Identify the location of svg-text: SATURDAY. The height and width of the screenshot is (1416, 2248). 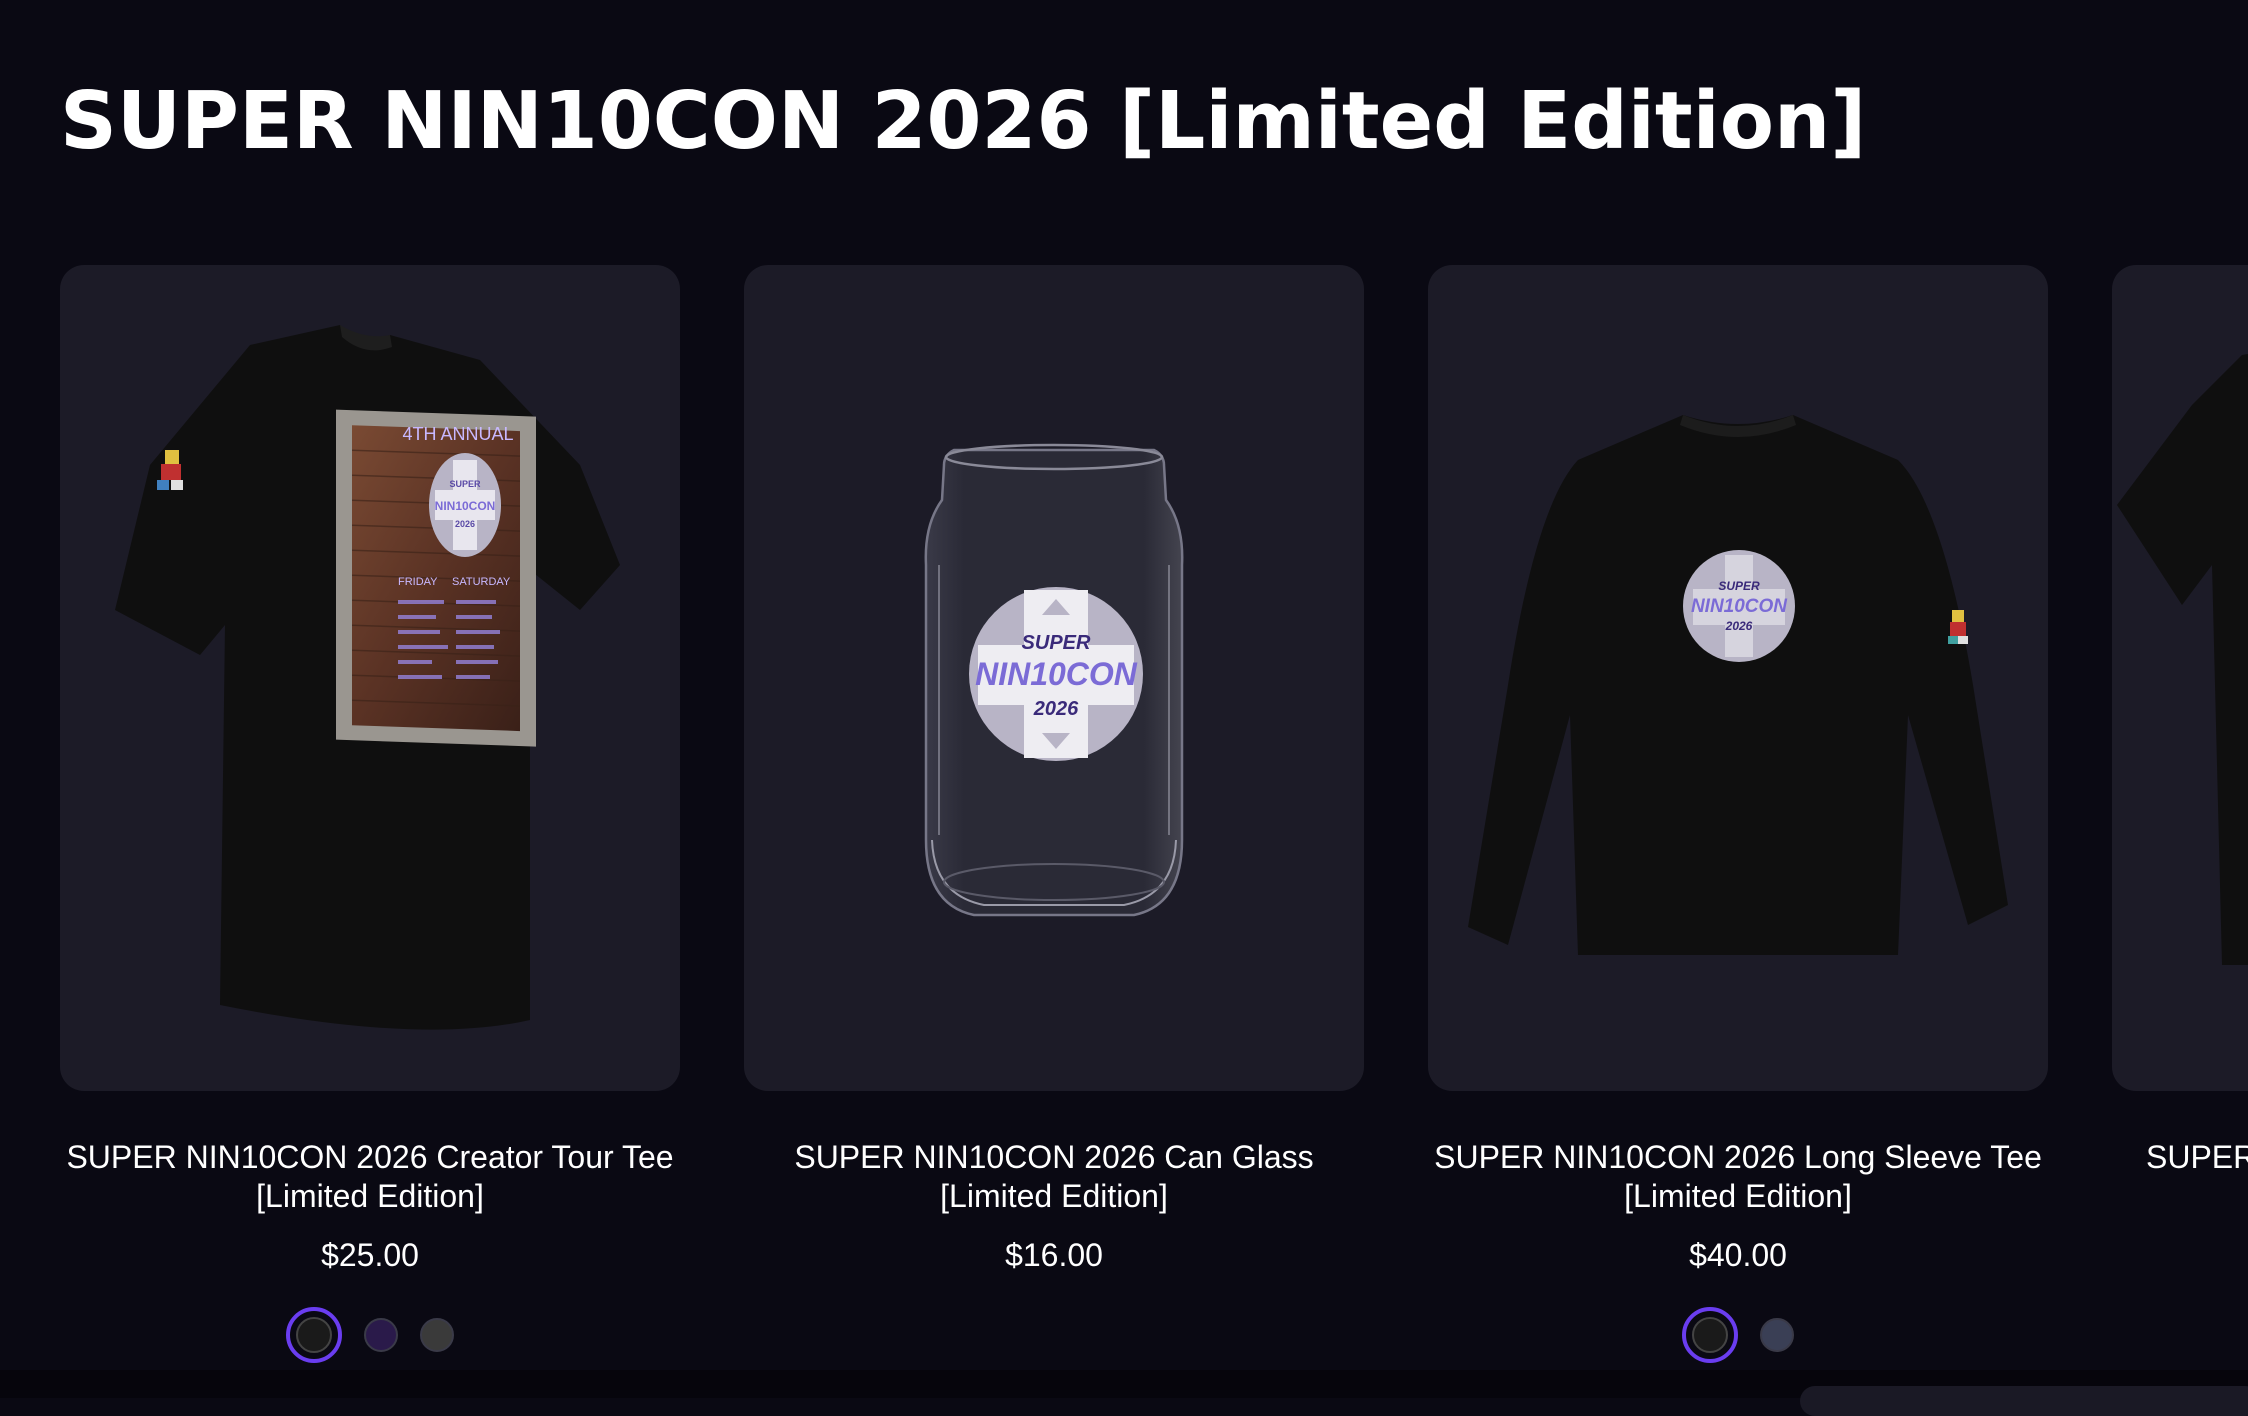
(481, 582).